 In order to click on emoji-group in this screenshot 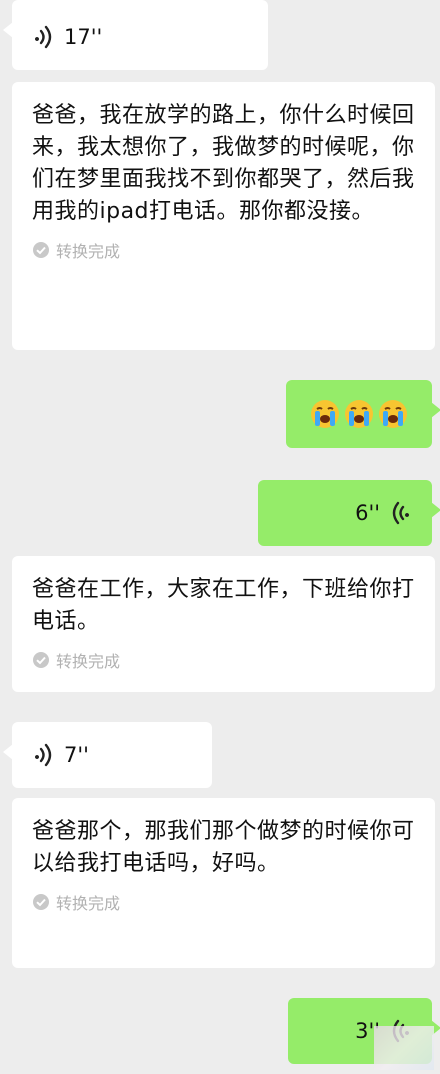, I will do `click(359, 414)`.